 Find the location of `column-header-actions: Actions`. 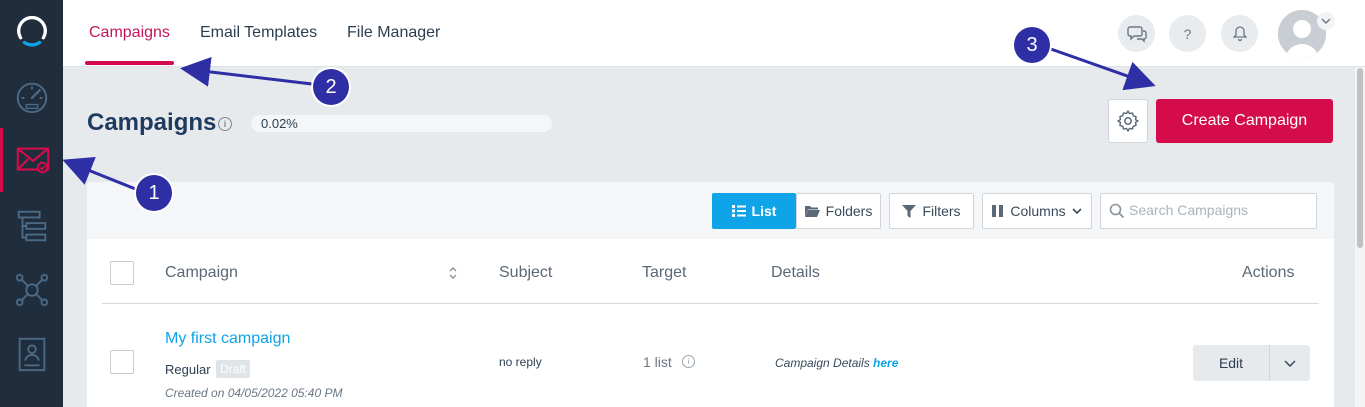

column-header-actions: Actions is located at coordinates (1268, 272).